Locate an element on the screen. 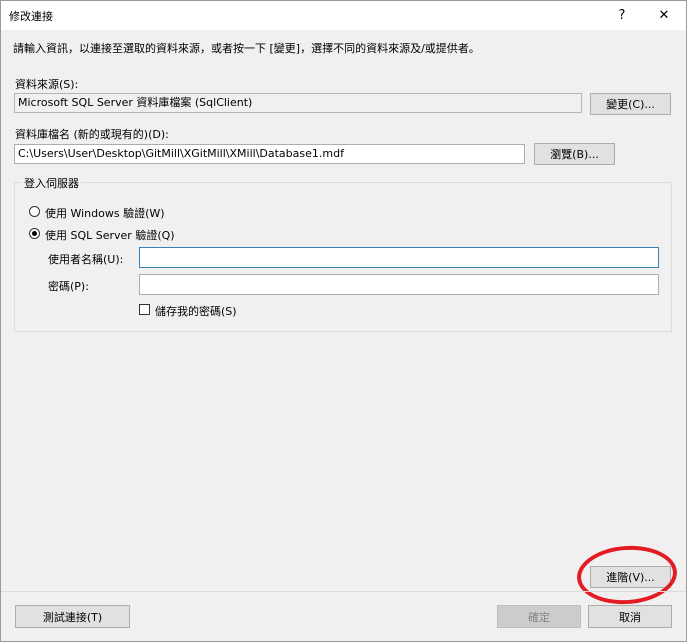 The height and width of the screenshot is (642, 687). windows-auth-label: 使用 Windows 驗證(W) is located at coordinates (105, 213).